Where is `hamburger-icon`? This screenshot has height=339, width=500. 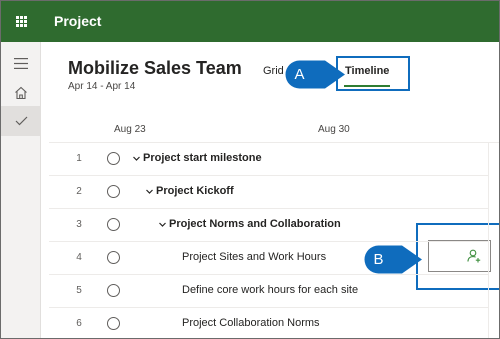 hamburger-icon is located at coordinates (21, 63).